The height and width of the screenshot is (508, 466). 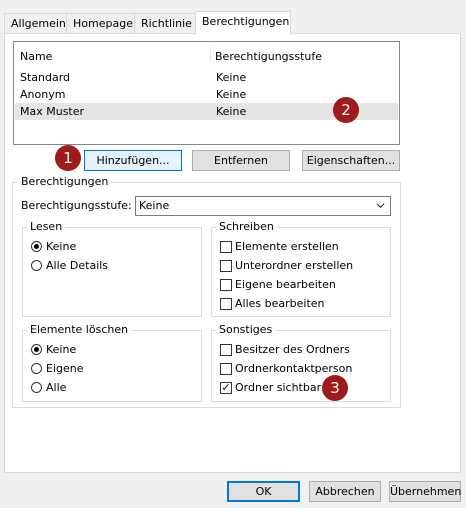 I want to click on tab-homepage: Homepage, so click(x=100, y=23).